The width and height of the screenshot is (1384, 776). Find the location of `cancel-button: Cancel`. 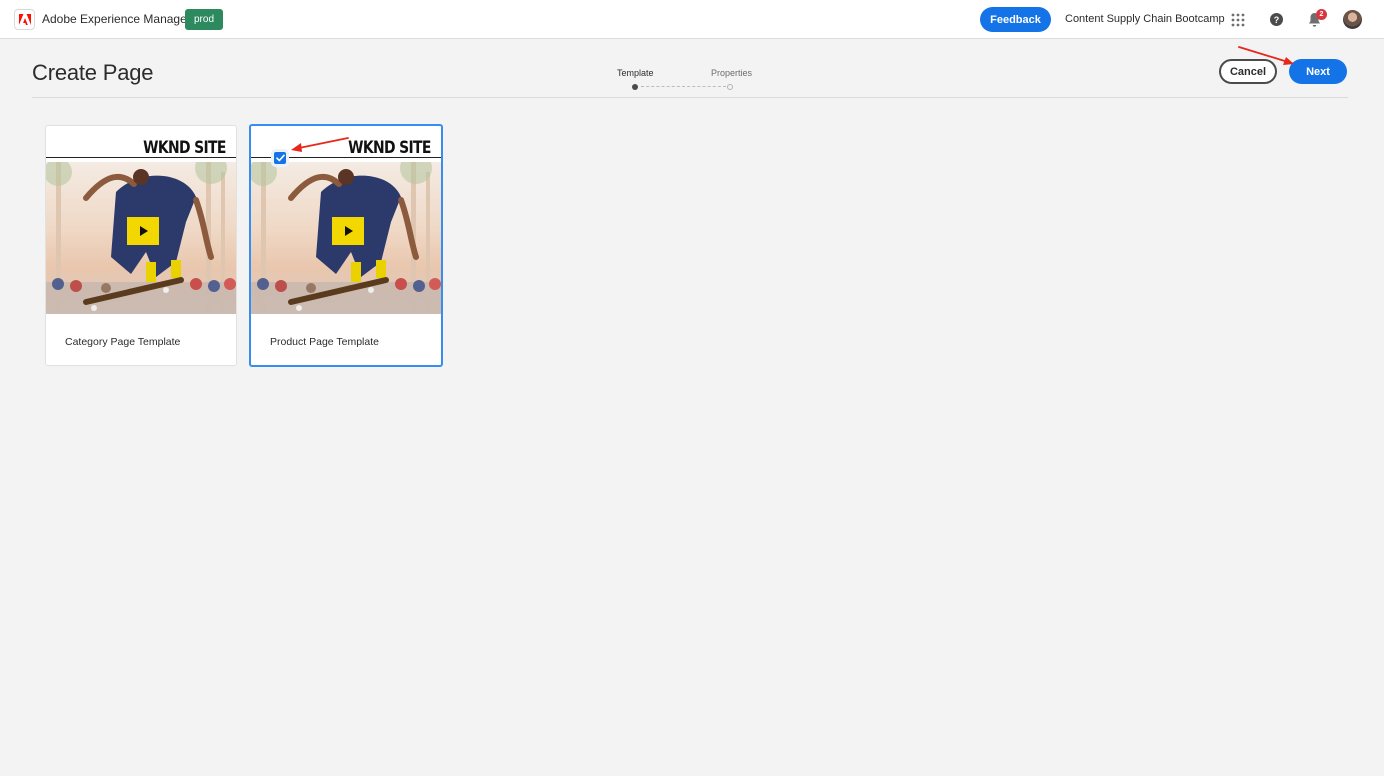

cancel-button: Cancel is located at coordinates (1248, 71).